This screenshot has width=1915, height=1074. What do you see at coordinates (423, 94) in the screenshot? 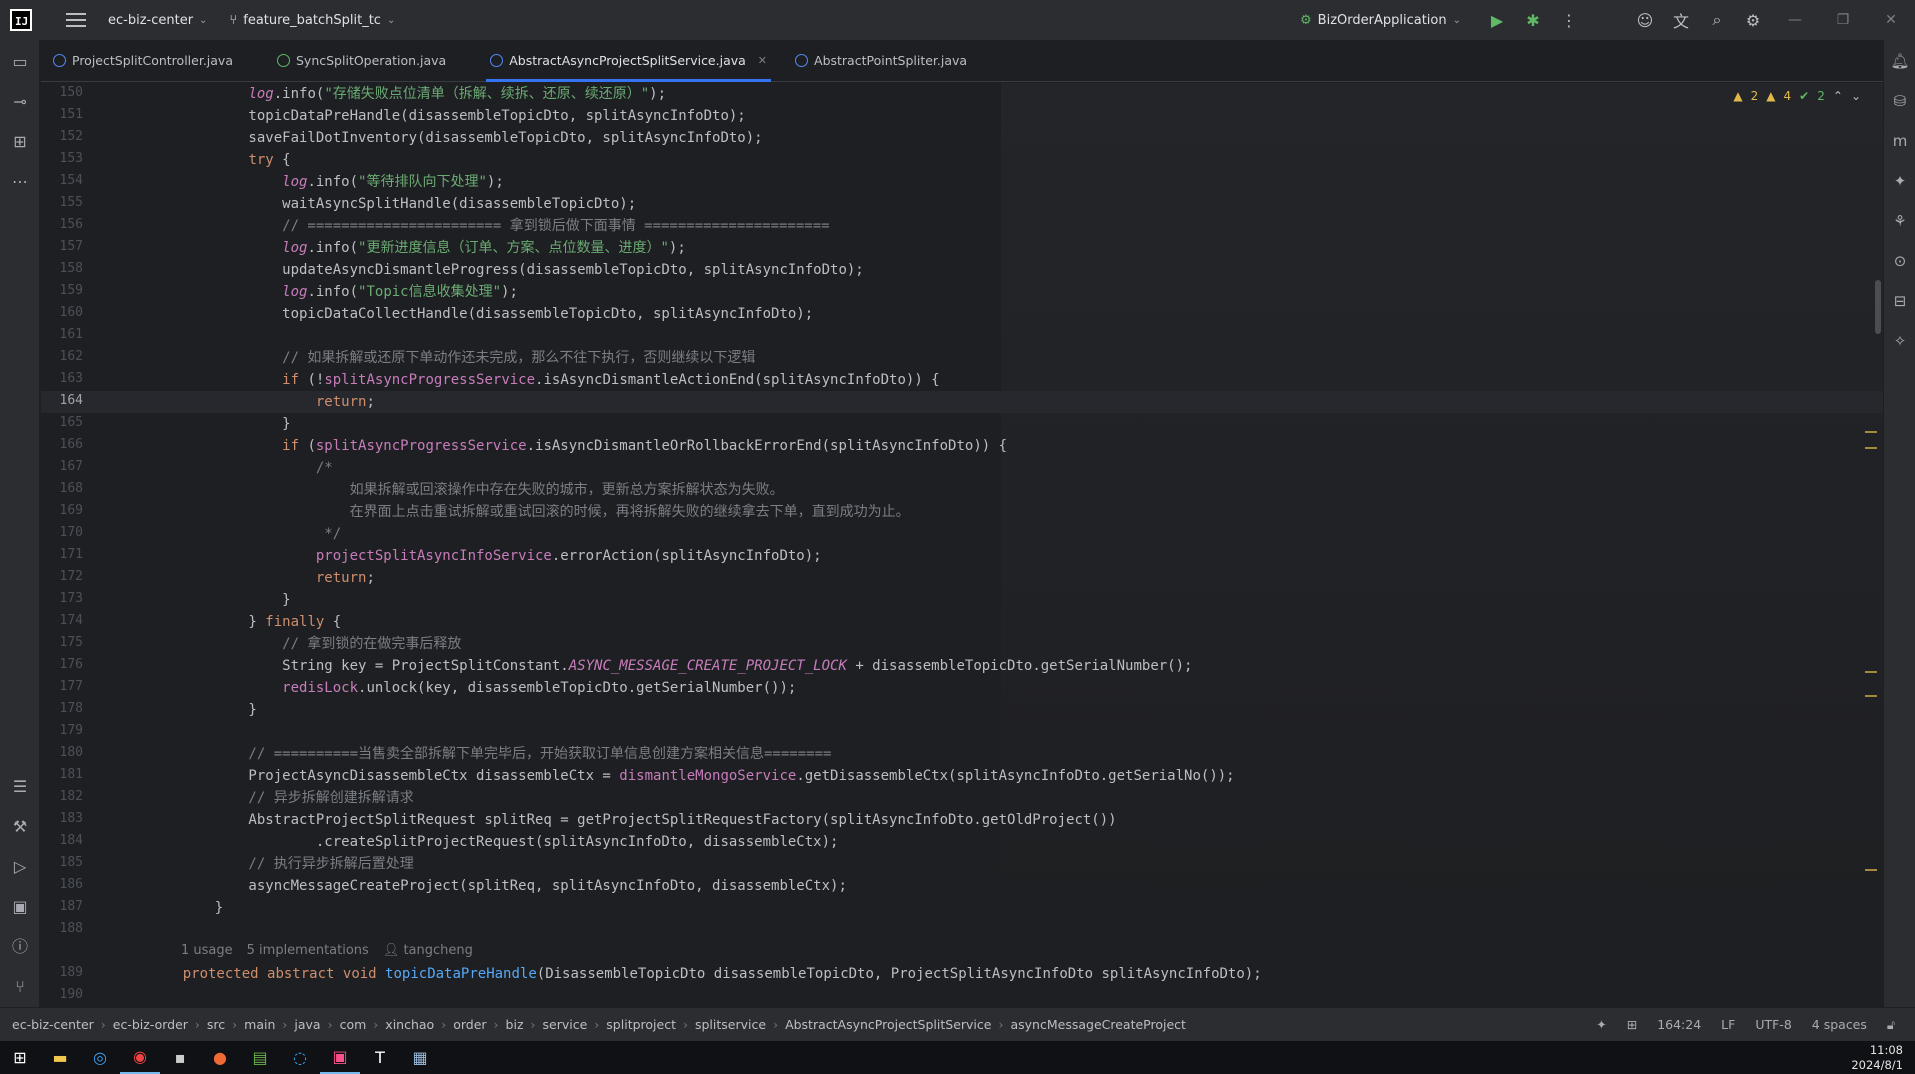
I see `code-line: log.info("存储失败点位清单（拆解、续拆、还原、续还原）");` at bounding box center [423, 94].